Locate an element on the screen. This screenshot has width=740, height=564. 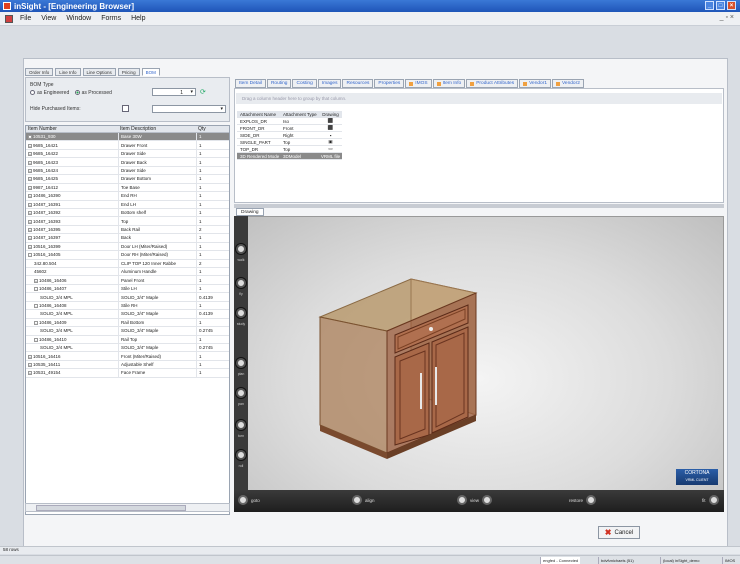
tab-pricing: Pricing is located at coordinates (128, 72).